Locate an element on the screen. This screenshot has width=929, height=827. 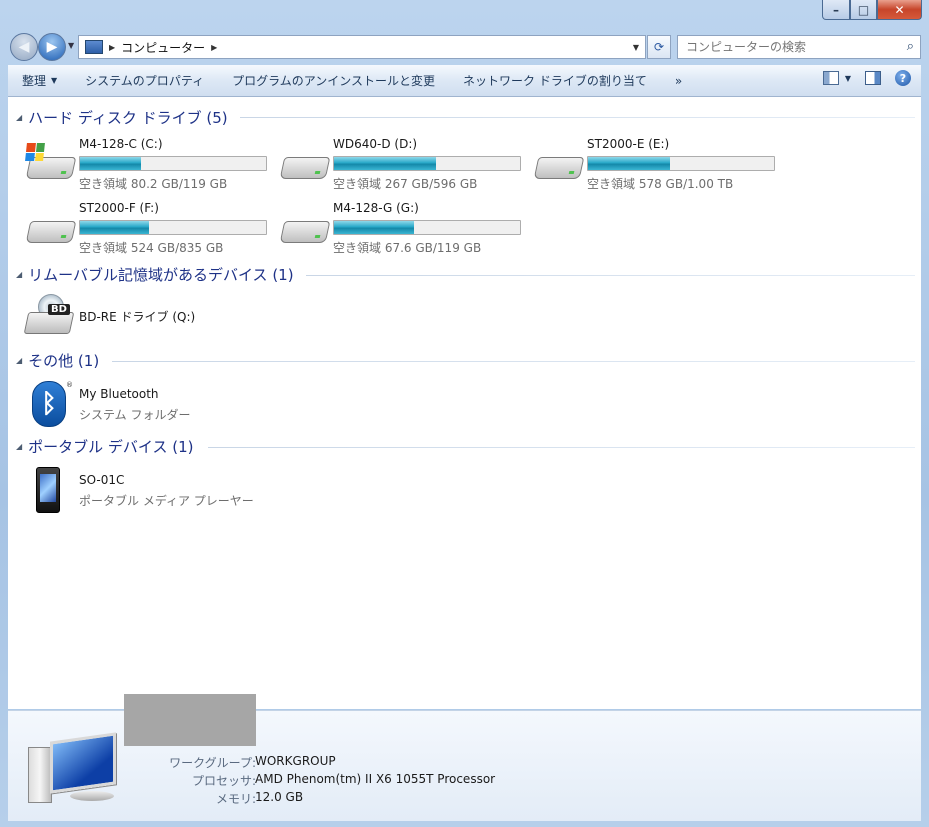
bd-drive-tile: BD BD-RE ドライブ (Q:) is located at coordinates (144, 319).